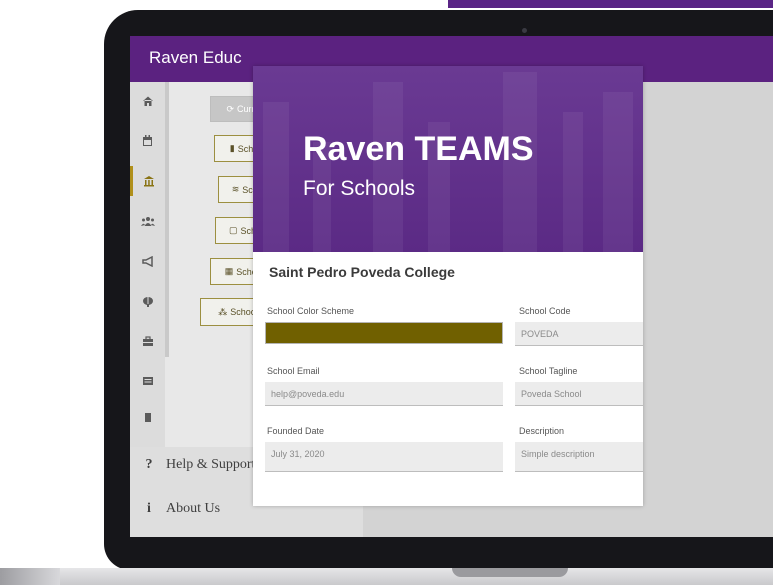 This screenshot has height=585, width=773. What do you see at coordinates (510, 572) in the screenshot?
I see `laptop-notch` at bounding box center [510, 572].